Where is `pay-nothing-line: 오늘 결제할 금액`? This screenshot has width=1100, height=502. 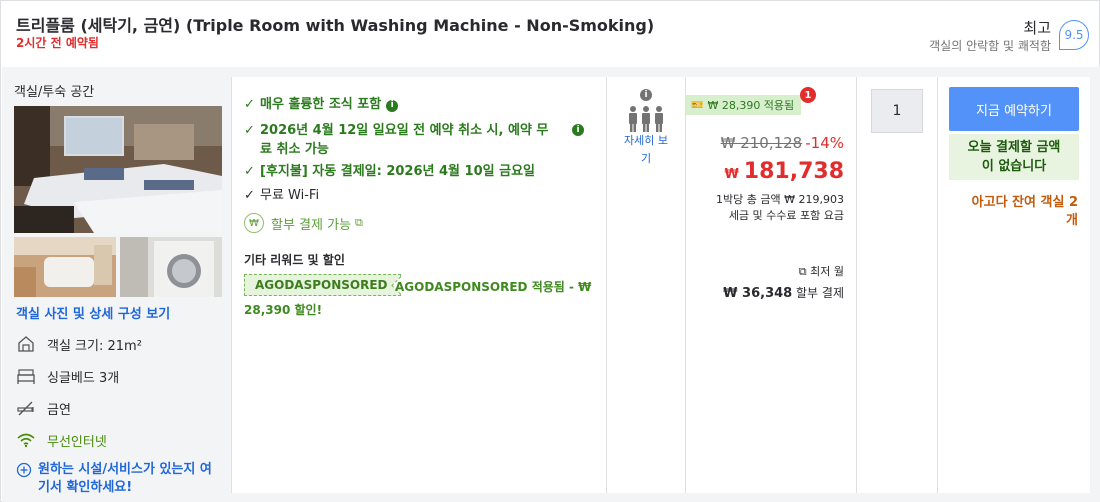 pay-nothing-line: 오늘 결제할 금액 is located at coordinates (1014, 147).